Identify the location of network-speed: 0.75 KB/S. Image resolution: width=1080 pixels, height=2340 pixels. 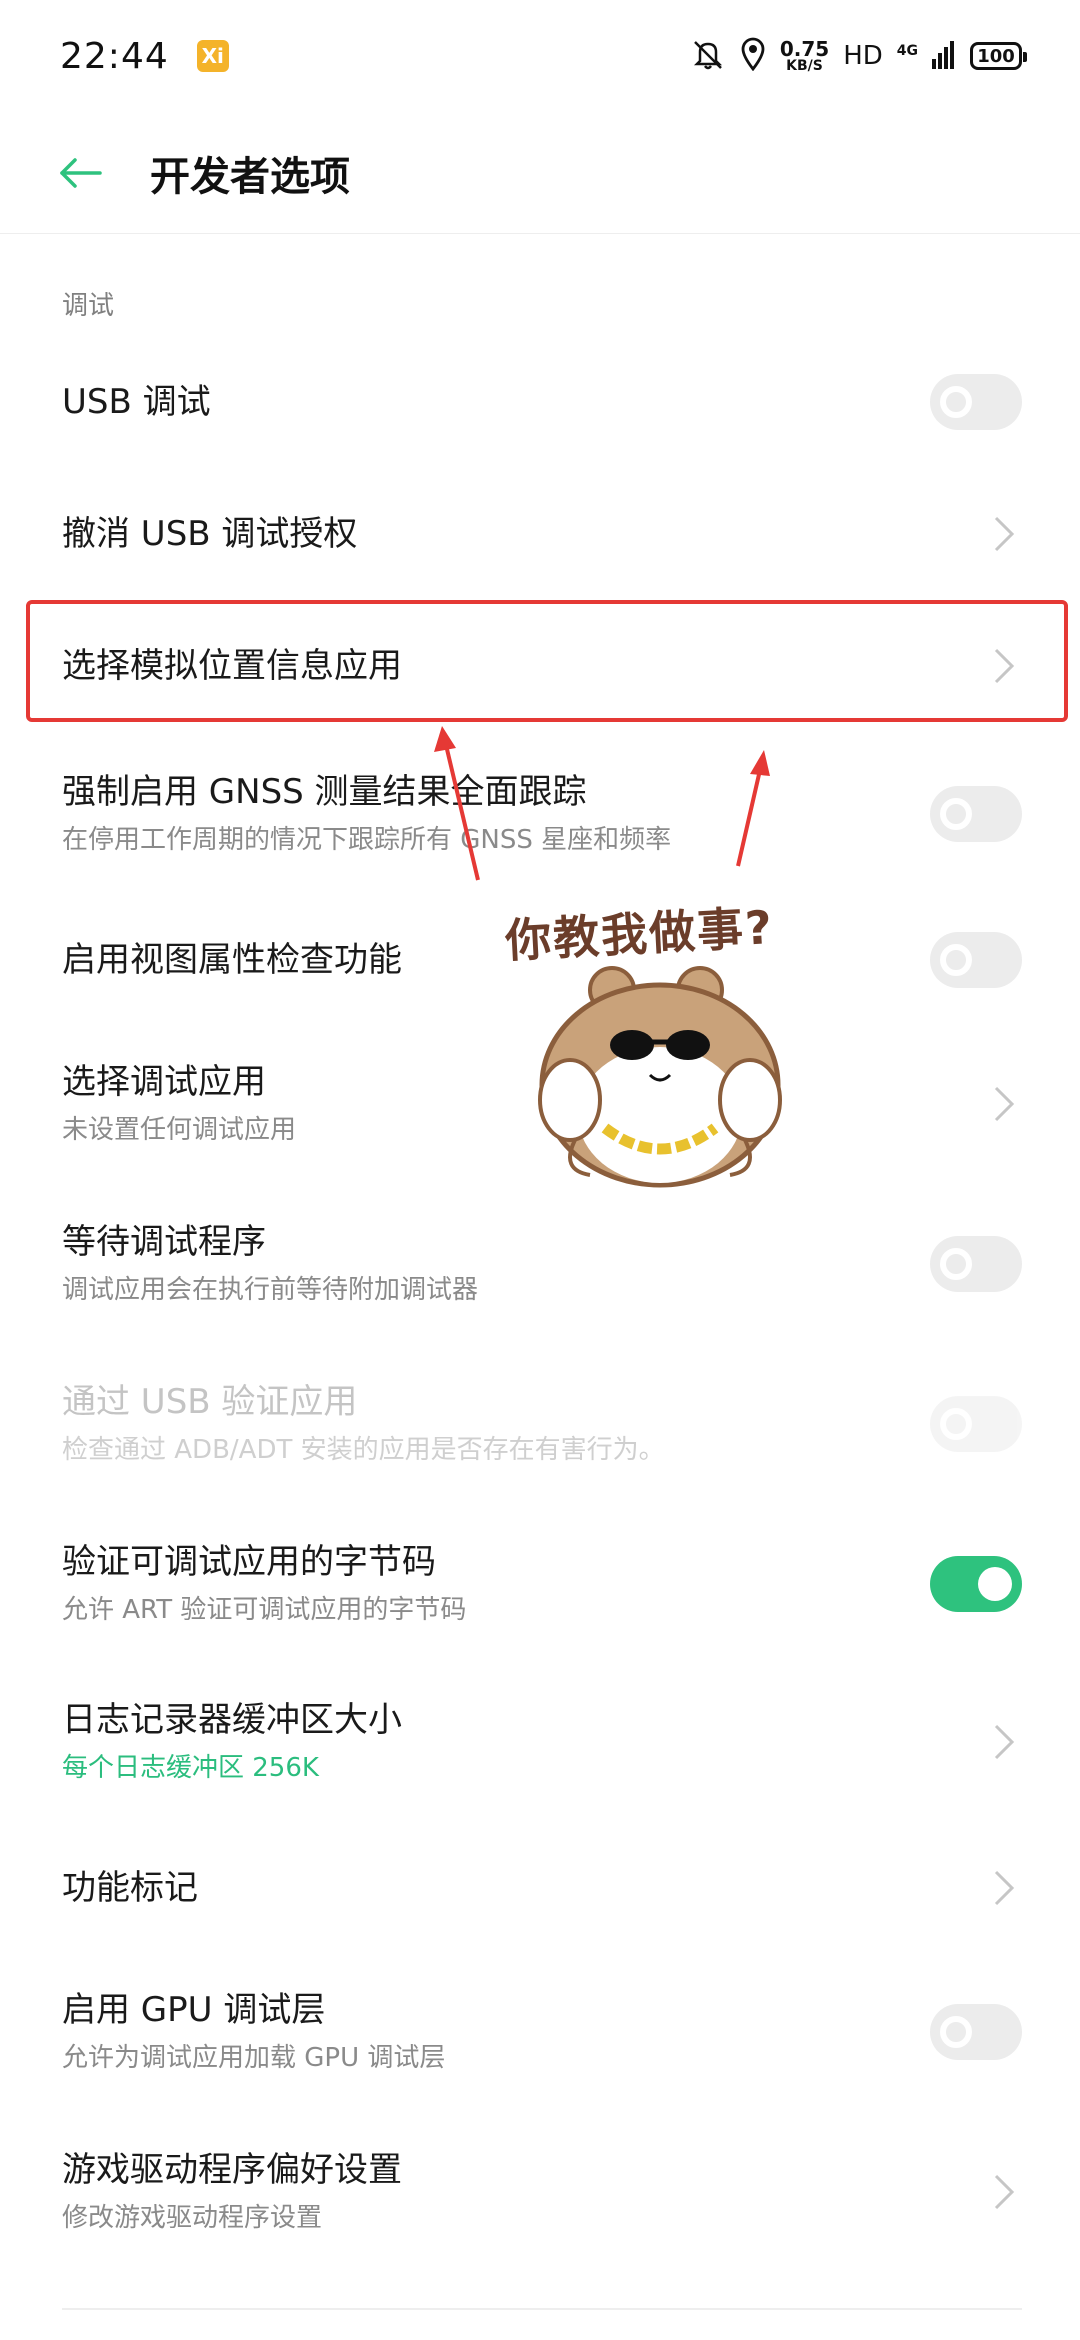
(804, 56).